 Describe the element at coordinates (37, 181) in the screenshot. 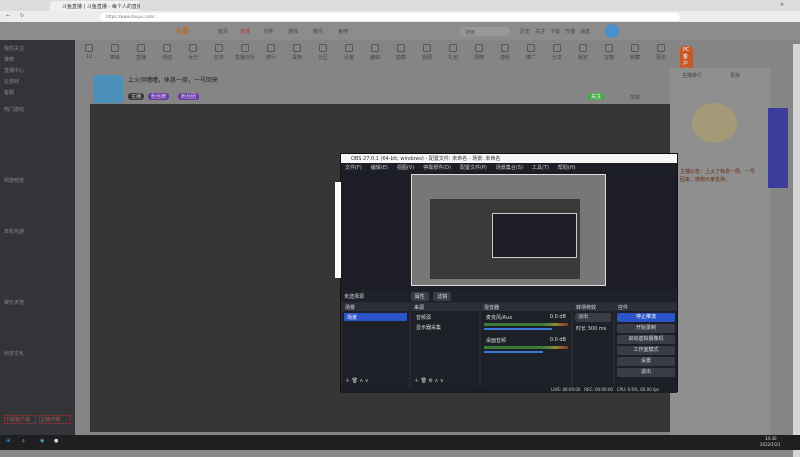

I see `sidebar-section: 网游竞技` at that location.